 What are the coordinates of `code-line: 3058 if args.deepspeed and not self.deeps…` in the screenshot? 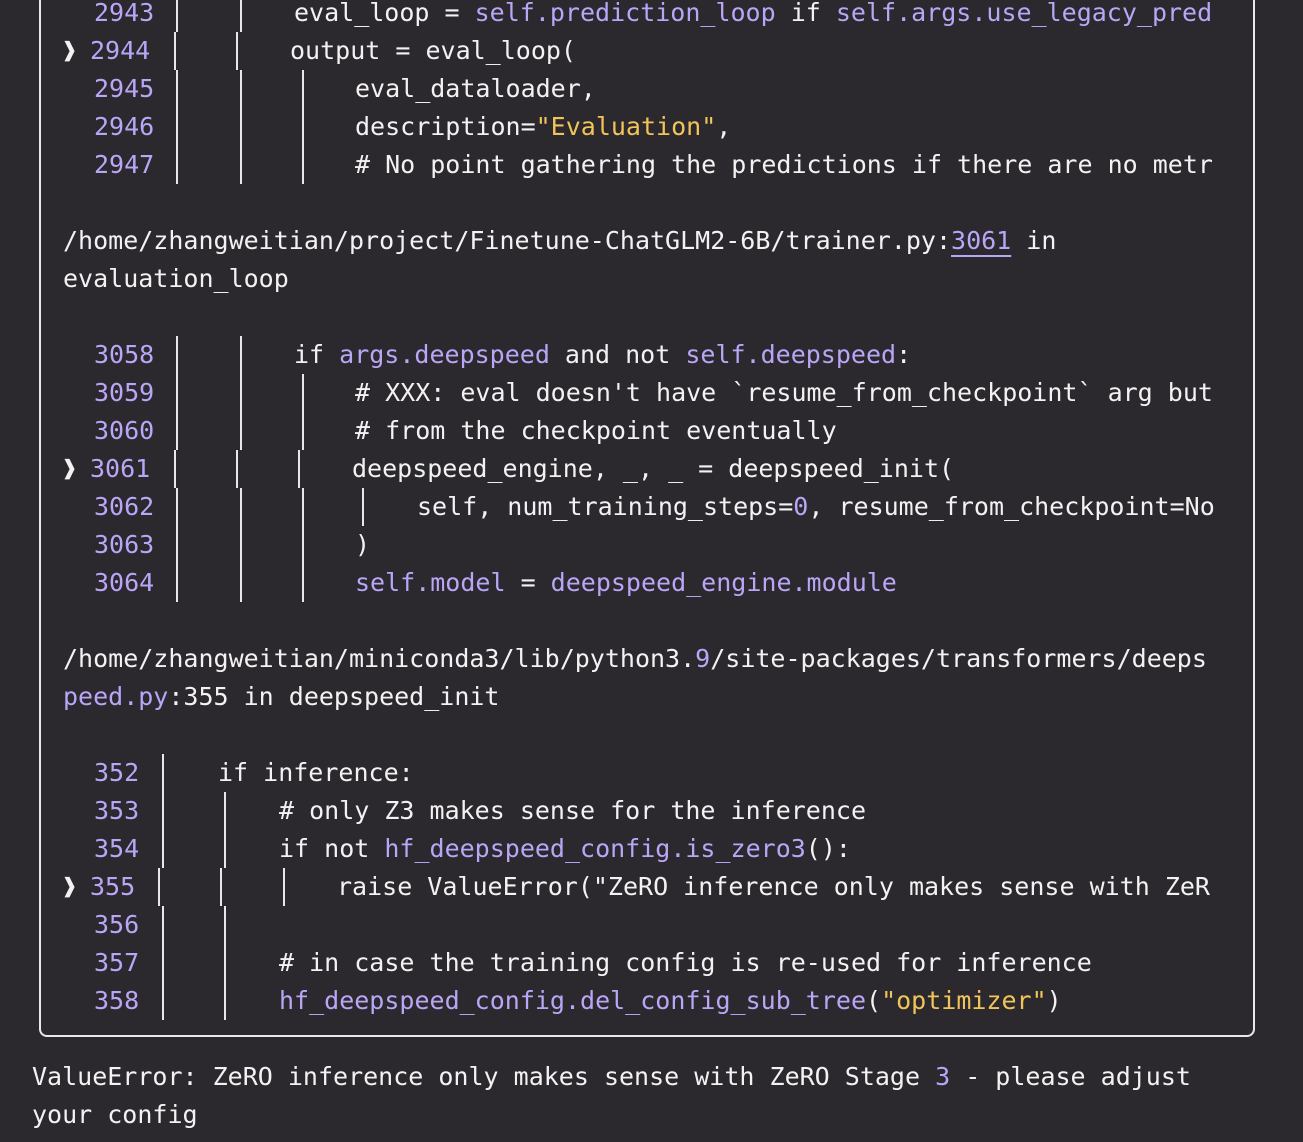 It's located at (651, 355).